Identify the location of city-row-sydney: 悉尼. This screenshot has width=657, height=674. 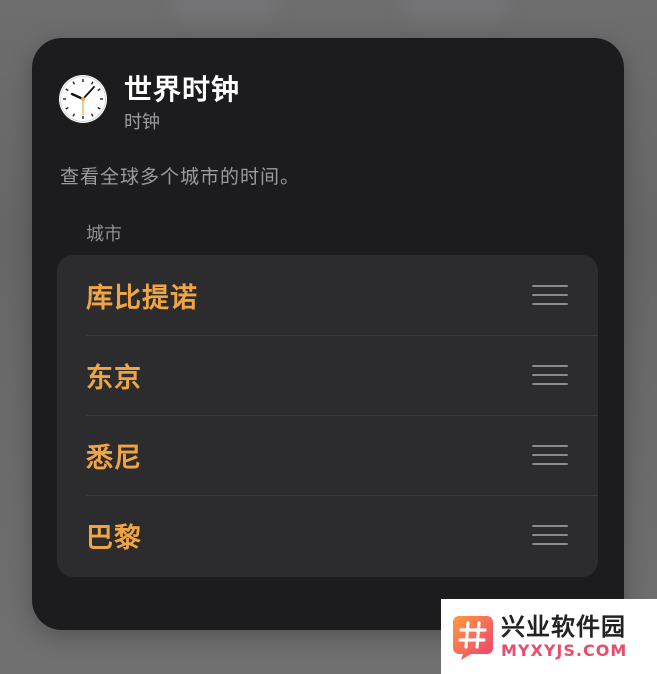
(327, 455).